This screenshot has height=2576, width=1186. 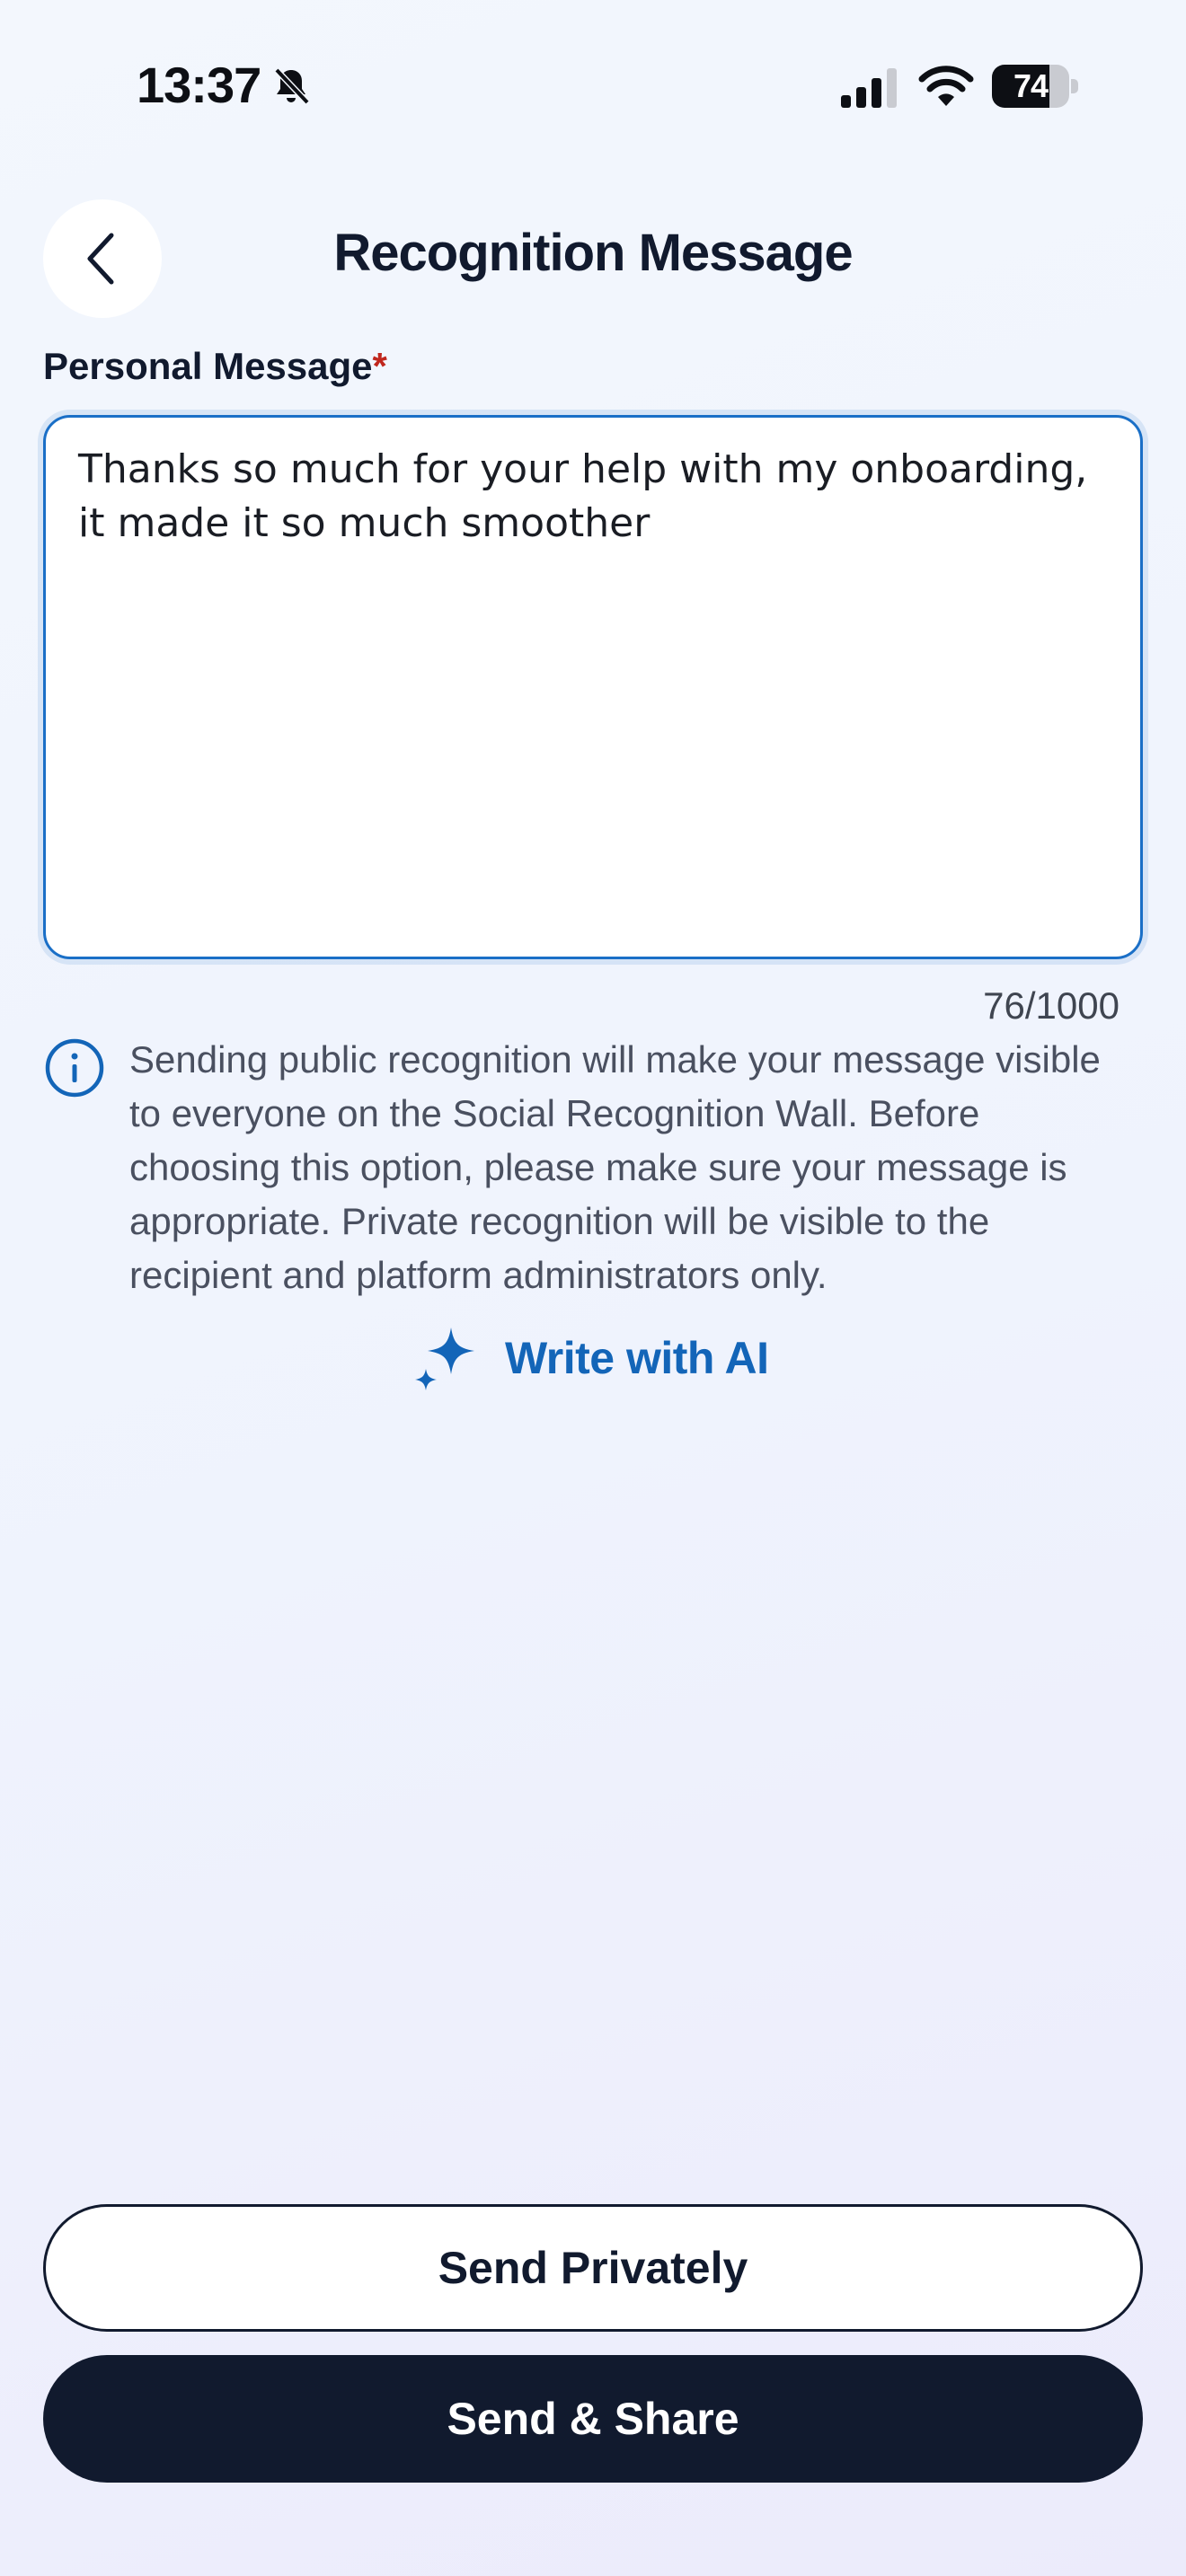 I want to click on back-button, so click(x=102, y=258).